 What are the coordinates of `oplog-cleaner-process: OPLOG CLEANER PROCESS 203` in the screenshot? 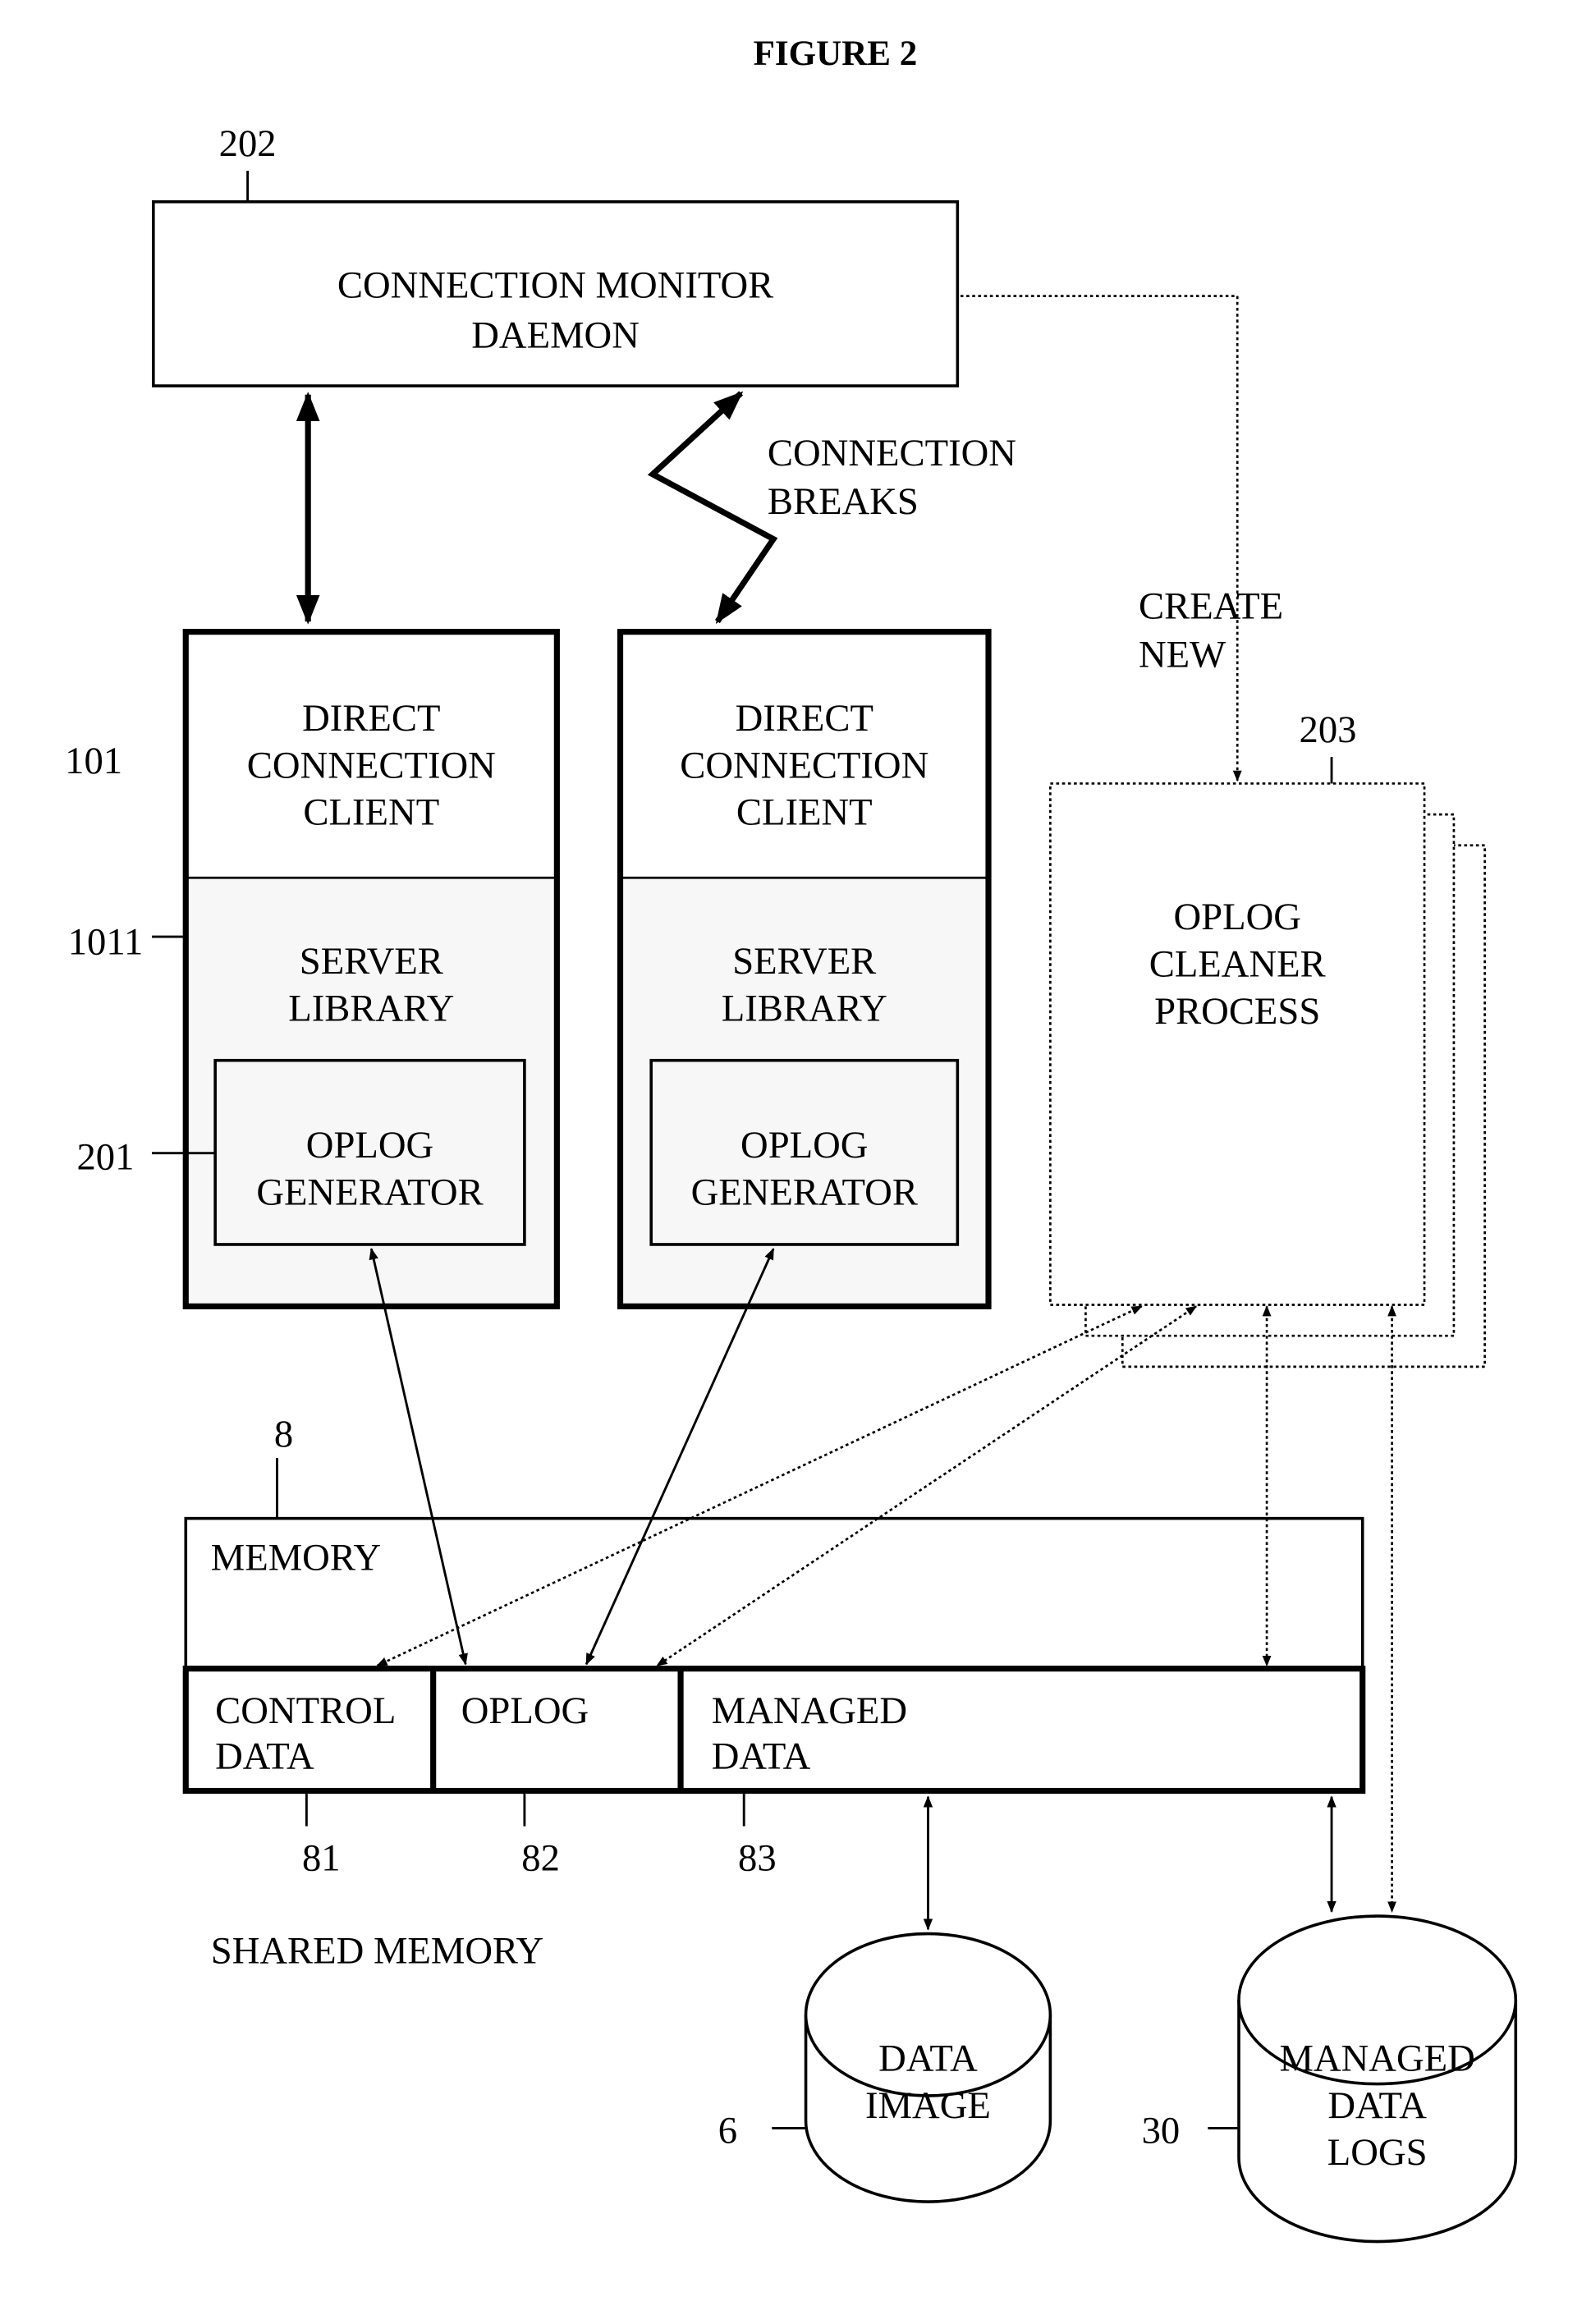 It's located at (1268, 1038).